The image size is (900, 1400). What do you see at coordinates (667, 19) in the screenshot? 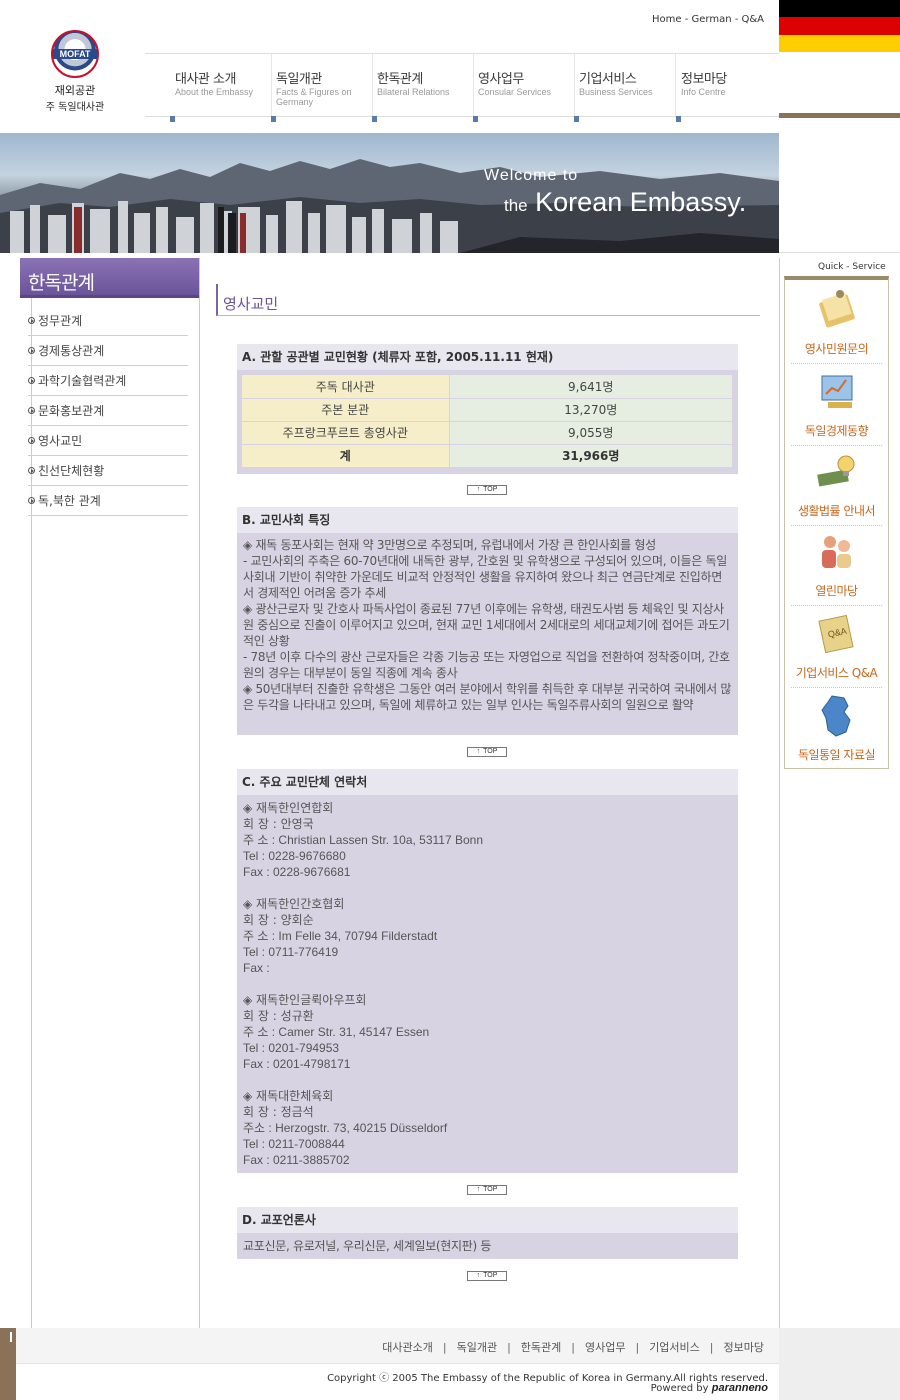
I see `topnav-home-link: Home` at bounding box center [667, 19].